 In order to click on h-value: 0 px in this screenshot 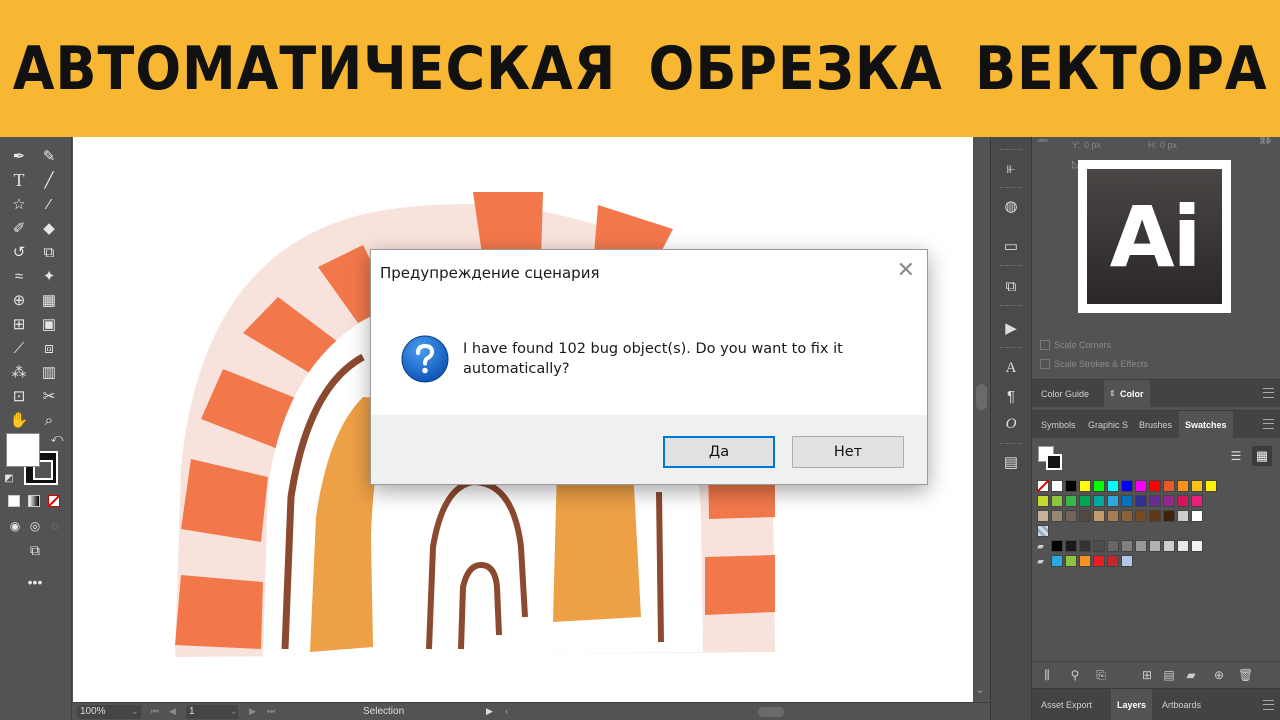, I will do `click(1168, 145)`.